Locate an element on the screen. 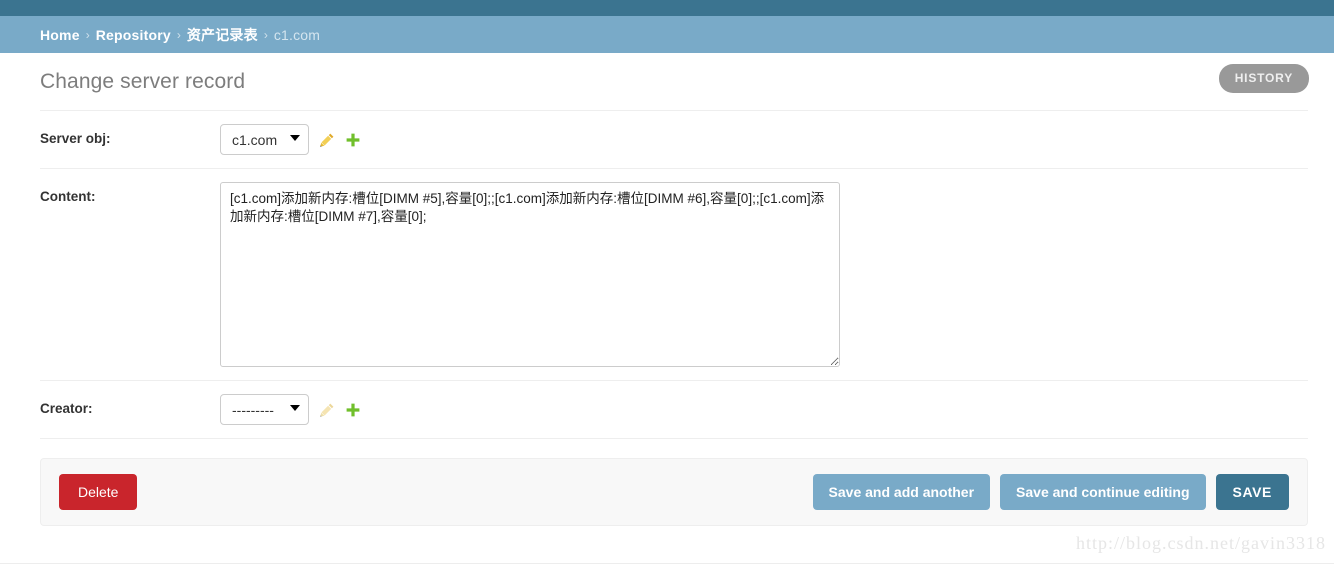  label-content: Content: is located at coordinates (68, 196).